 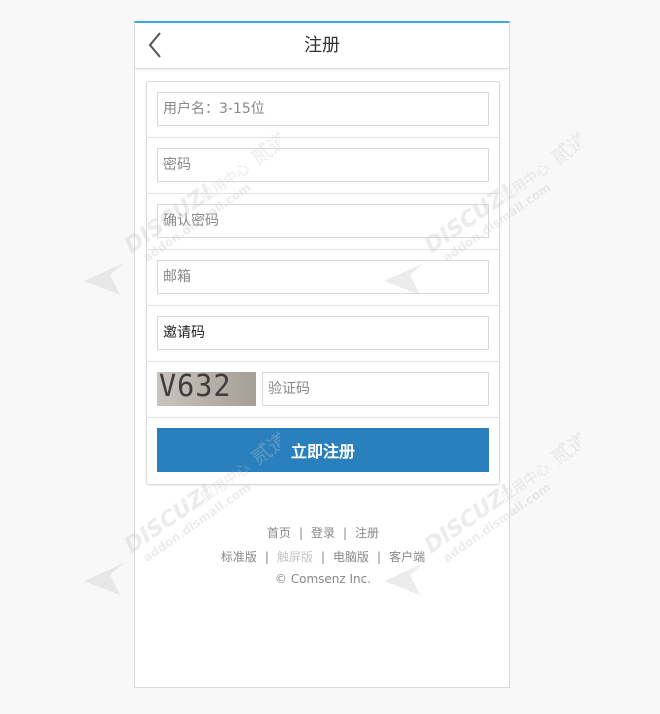 I want to click on confirm-password-row, so click(x=323, y=222).